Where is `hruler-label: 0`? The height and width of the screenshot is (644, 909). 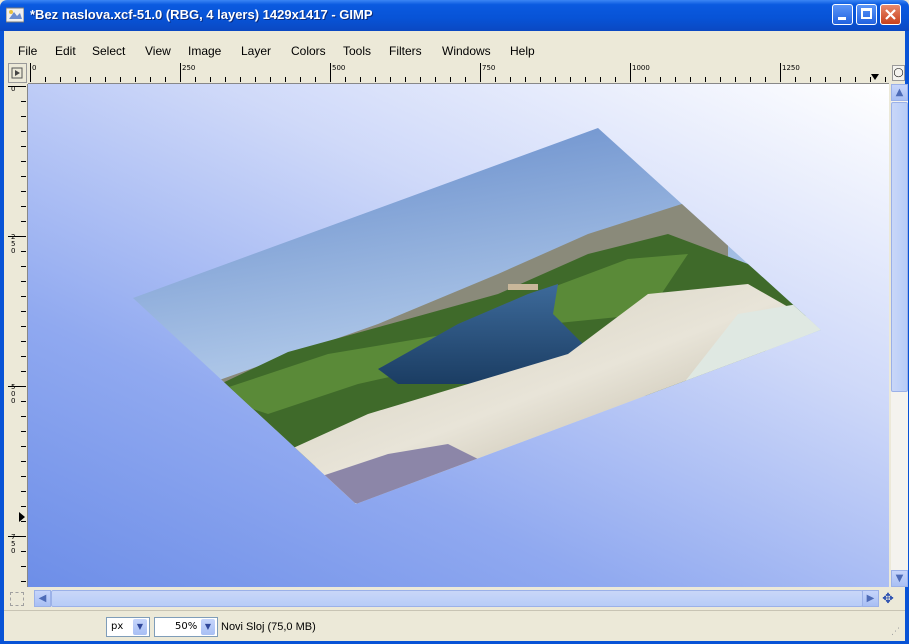
hruler-label: 0 is located at coordinates (34, 68).